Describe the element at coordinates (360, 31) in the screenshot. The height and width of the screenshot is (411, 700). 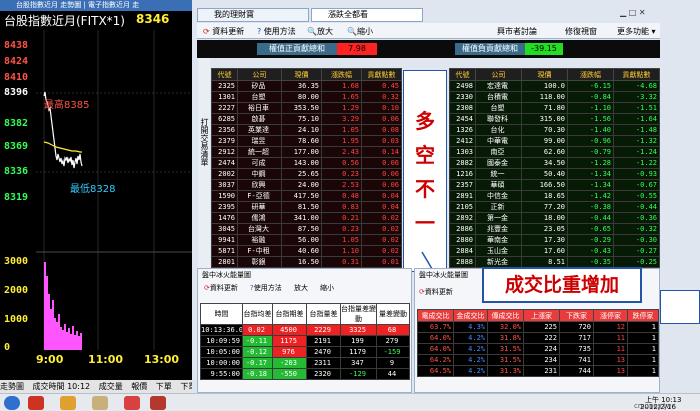
I see `zoom-out-button: 🔍縮小` at that location.